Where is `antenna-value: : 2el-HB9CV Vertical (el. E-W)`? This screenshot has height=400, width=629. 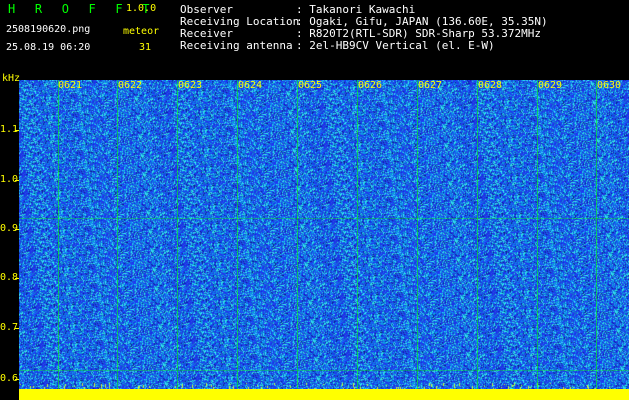 antenna-value: : 2el-HB9CV Vertical (el. E-W) is located at coordinates (395, 45).